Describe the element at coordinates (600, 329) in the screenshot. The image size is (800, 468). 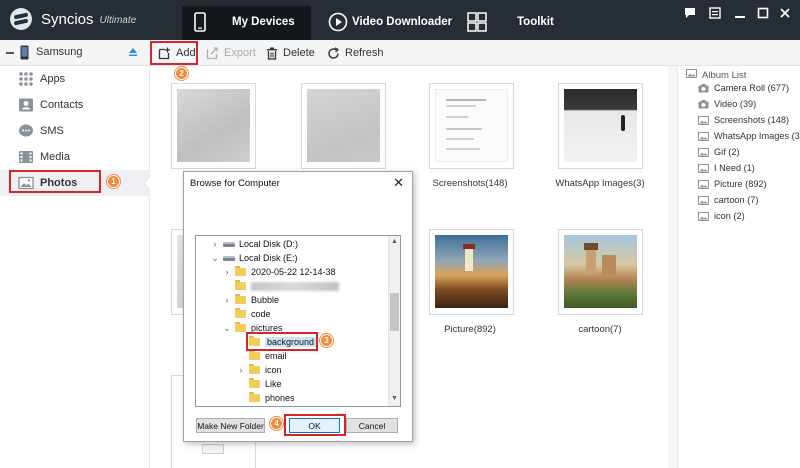
I see `album-label-cartoon: cartoon(7)` at that location.